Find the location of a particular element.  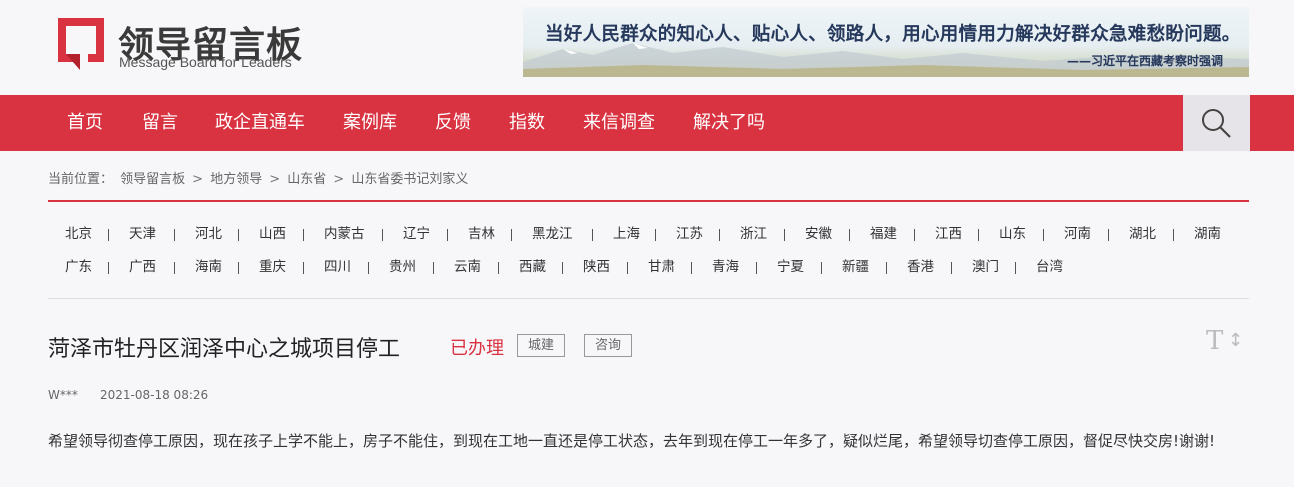

region-link: 广东 is located at coordinates (78, 267).